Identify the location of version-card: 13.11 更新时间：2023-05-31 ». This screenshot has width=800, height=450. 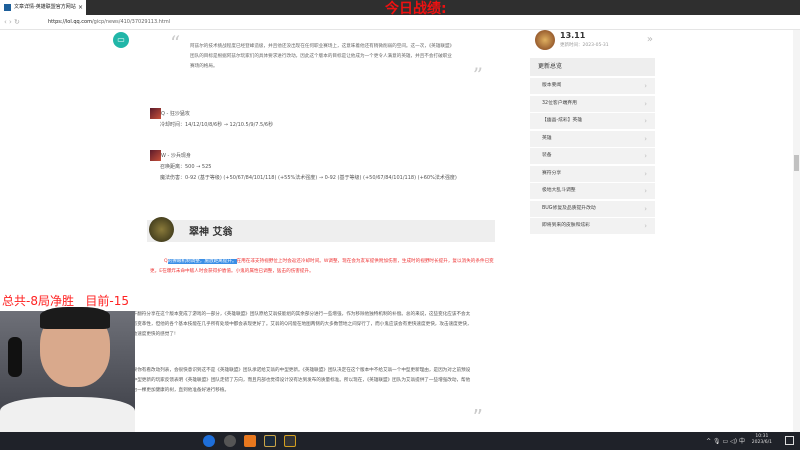
(592, 44).